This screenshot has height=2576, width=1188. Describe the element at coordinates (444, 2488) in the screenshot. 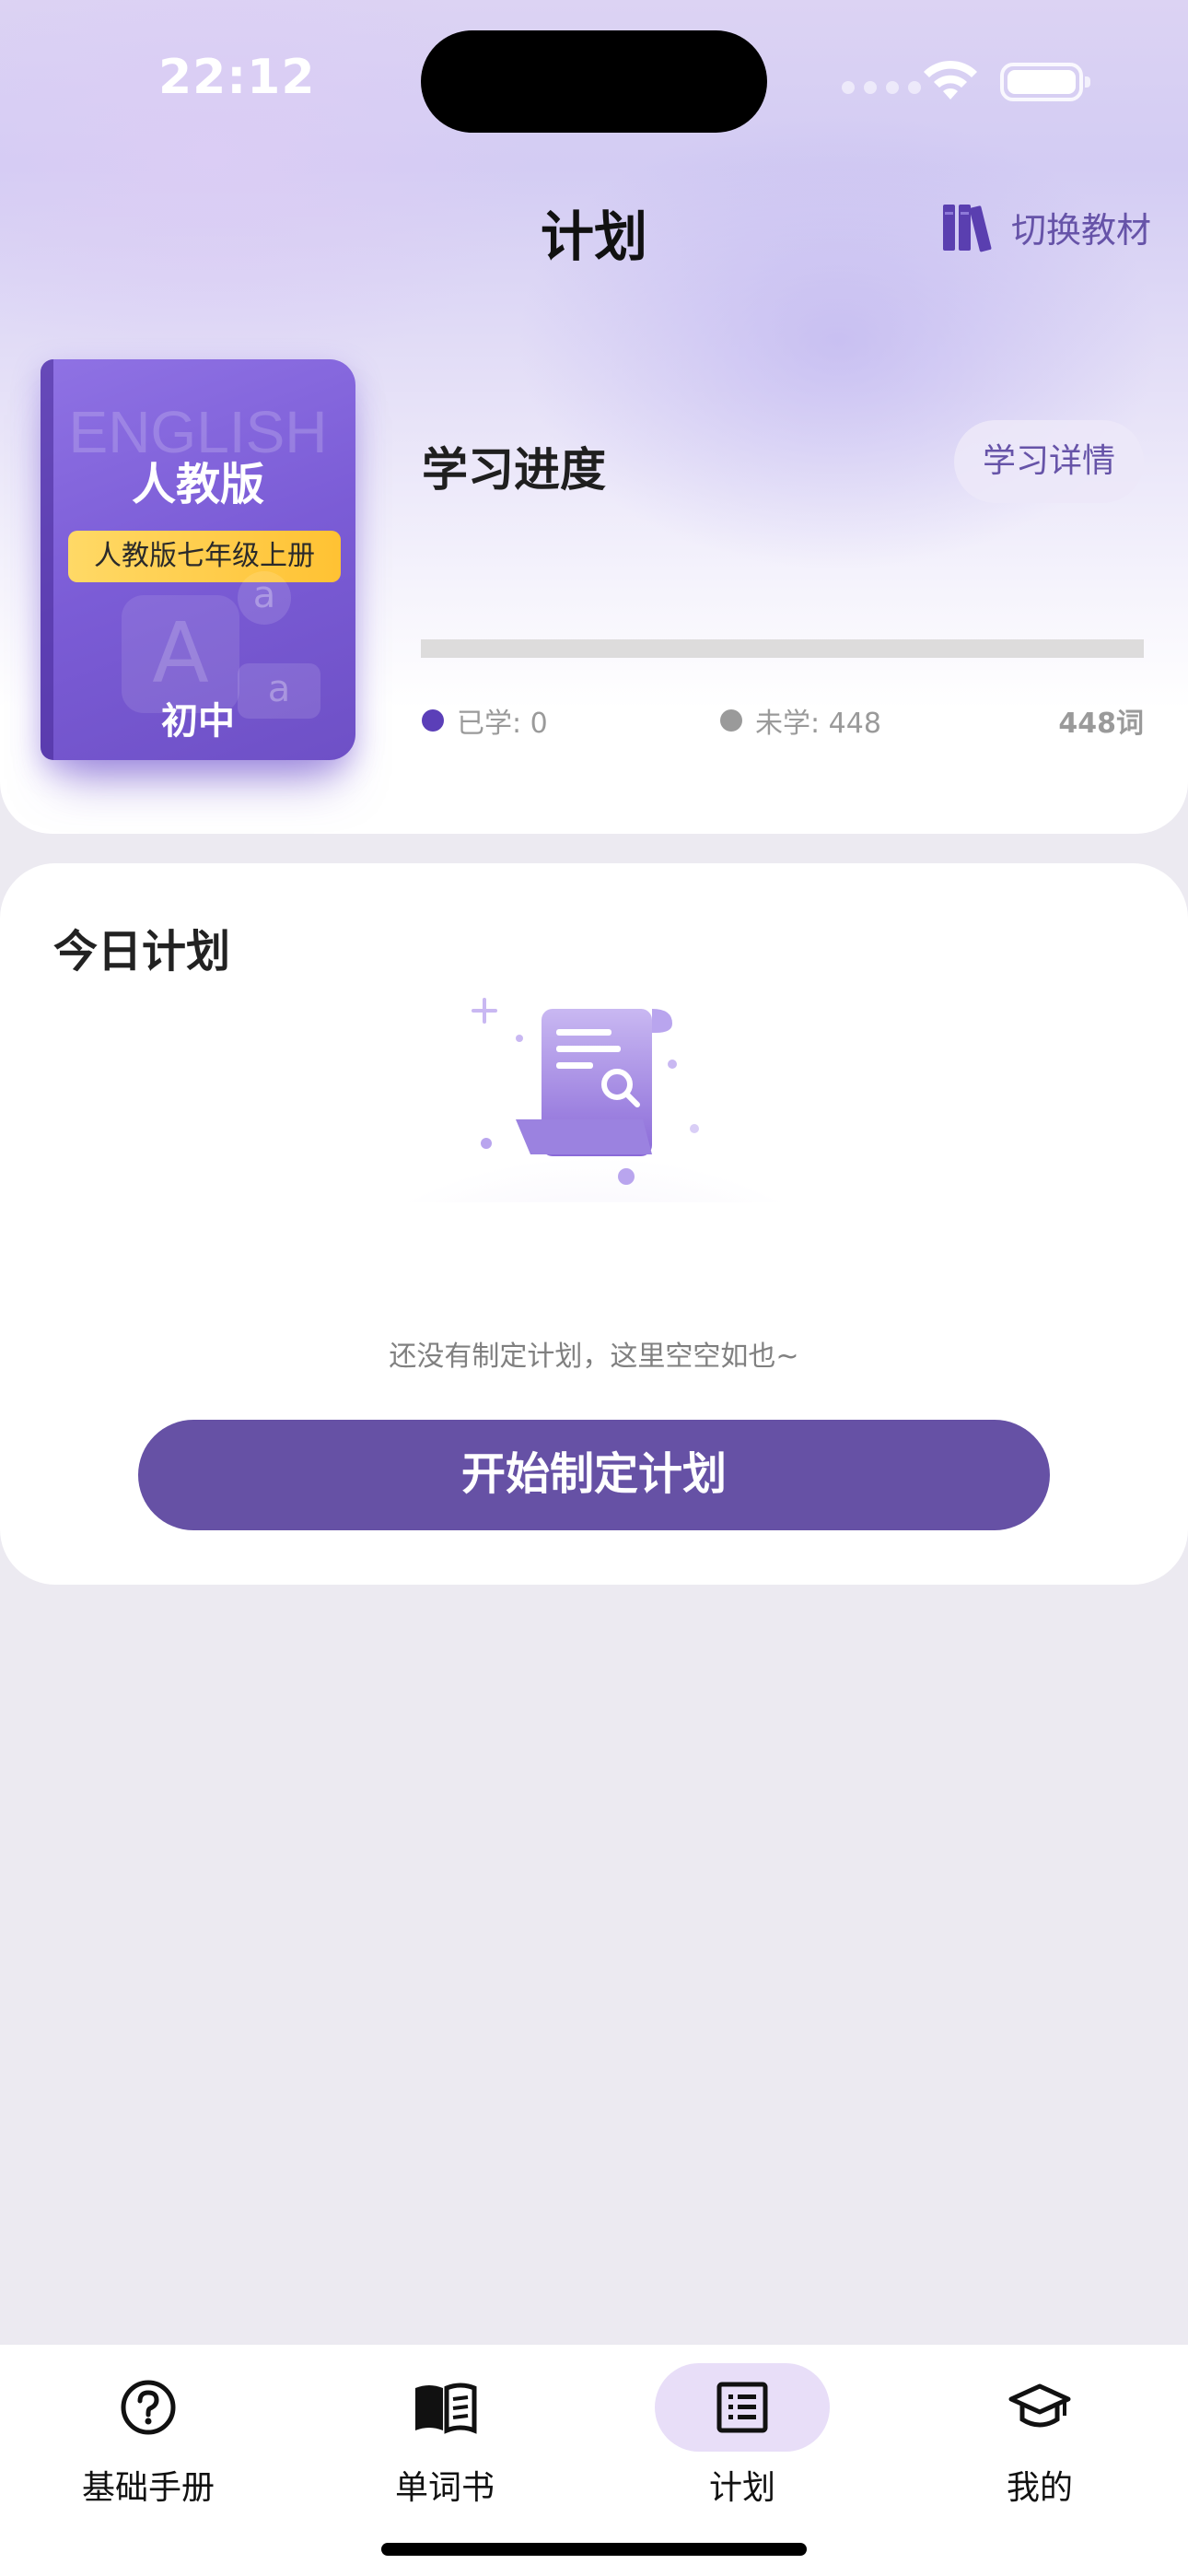

I see `tab-label: 单词书` at that location.